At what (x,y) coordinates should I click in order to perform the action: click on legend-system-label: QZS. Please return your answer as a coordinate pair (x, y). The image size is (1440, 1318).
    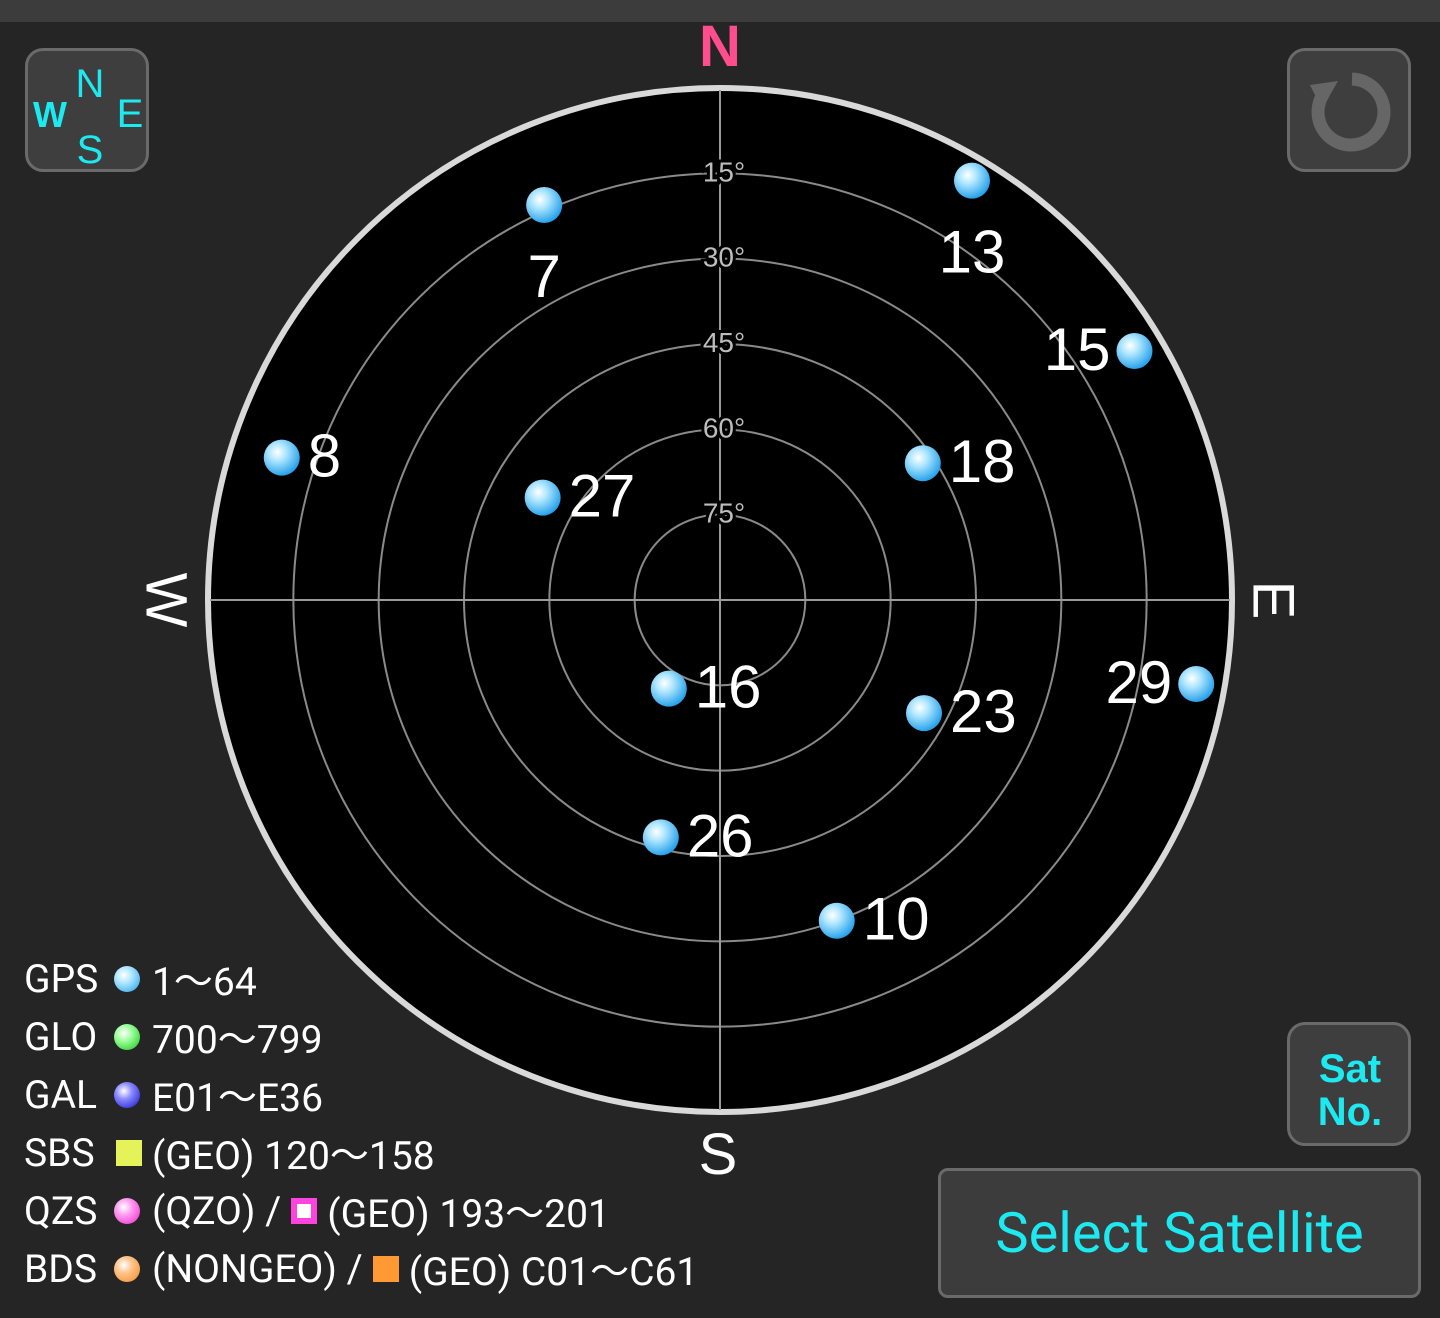
    Looking at the image, I should click on (61, 1211).